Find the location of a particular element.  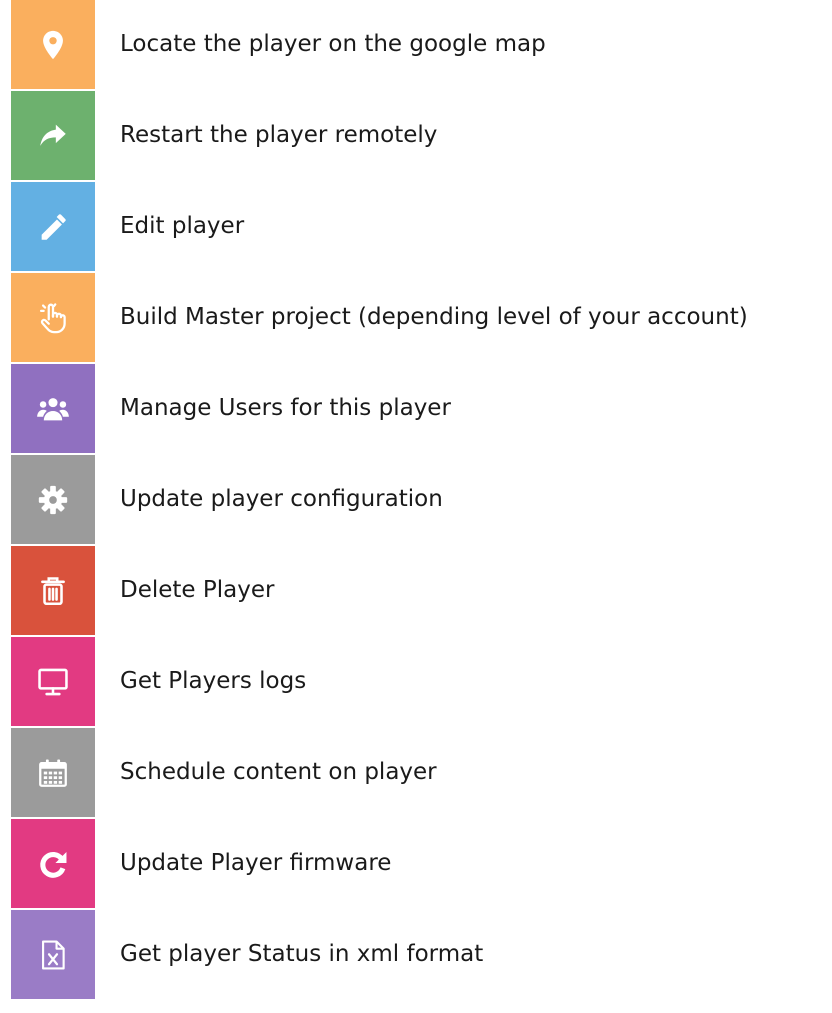

pencil-icon is located at coordinates (53, 226).